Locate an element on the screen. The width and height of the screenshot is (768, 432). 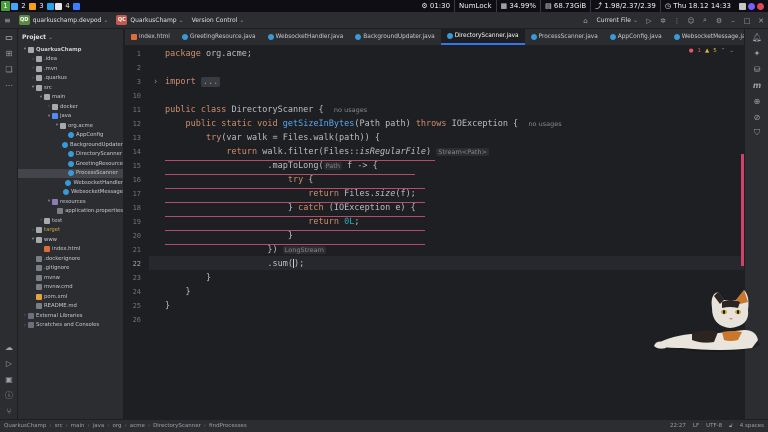
line-number: 14 is located at coordinates (133, 152).